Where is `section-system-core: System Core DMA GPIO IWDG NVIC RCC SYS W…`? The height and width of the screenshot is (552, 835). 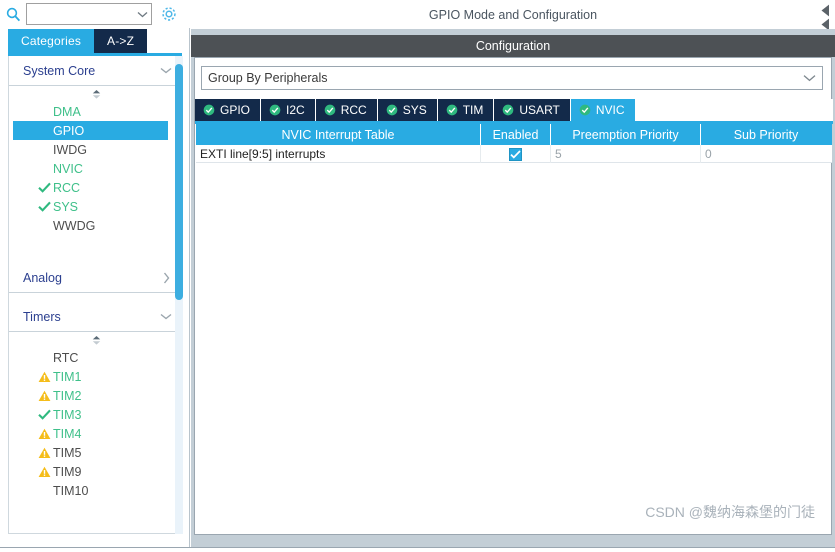
section-system-core: System Core DMA GPIO IWDG NVIC RCC SYS W… is located at coordinates (95, 148).